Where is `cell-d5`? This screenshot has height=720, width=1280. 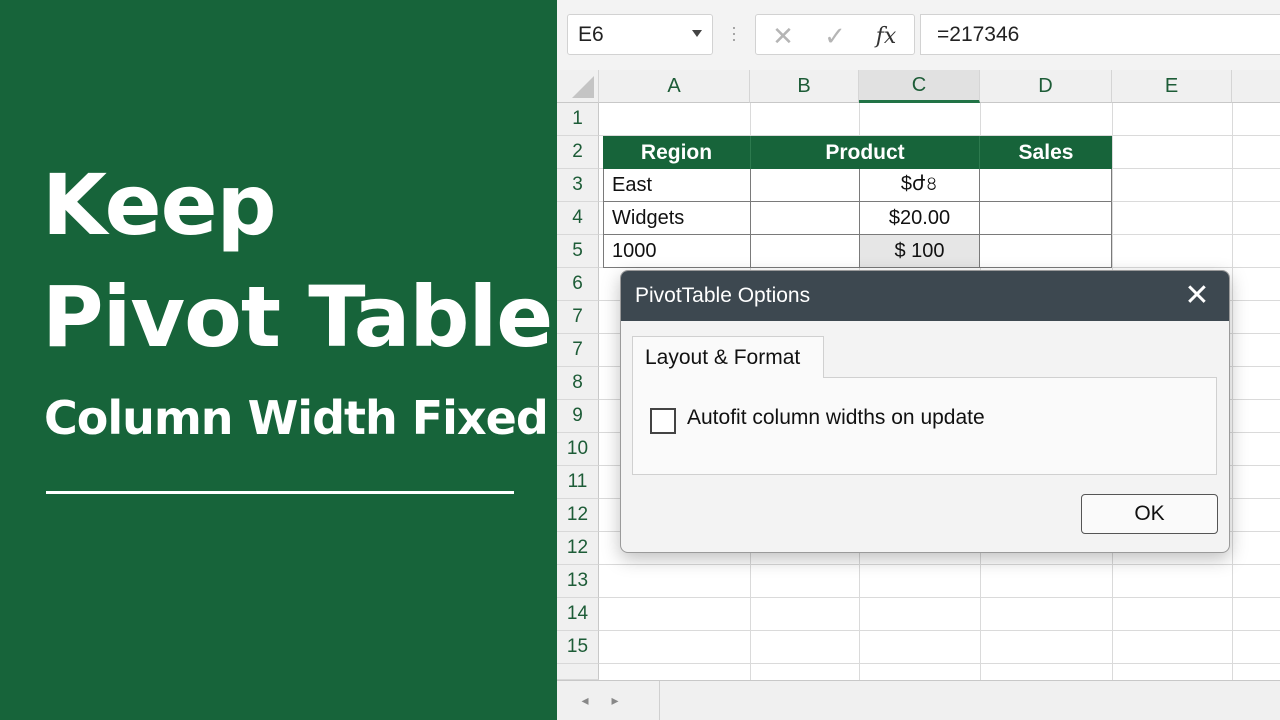
cell-d5 is located at coordinates (1046, 251).